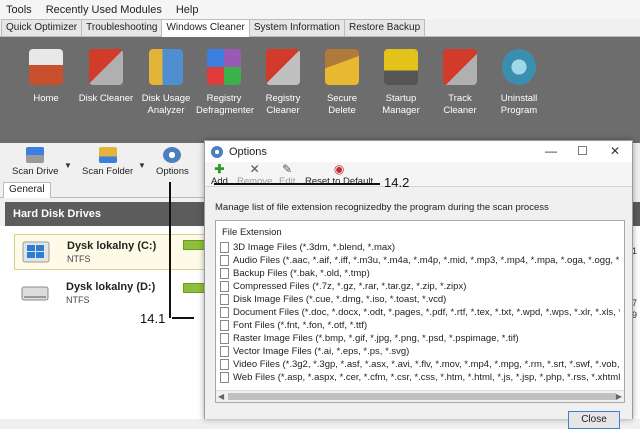 Image resolution: width=640 pixels, height=429 pixels. I want to click on disk-cleaner-icon, so click(106, 67).